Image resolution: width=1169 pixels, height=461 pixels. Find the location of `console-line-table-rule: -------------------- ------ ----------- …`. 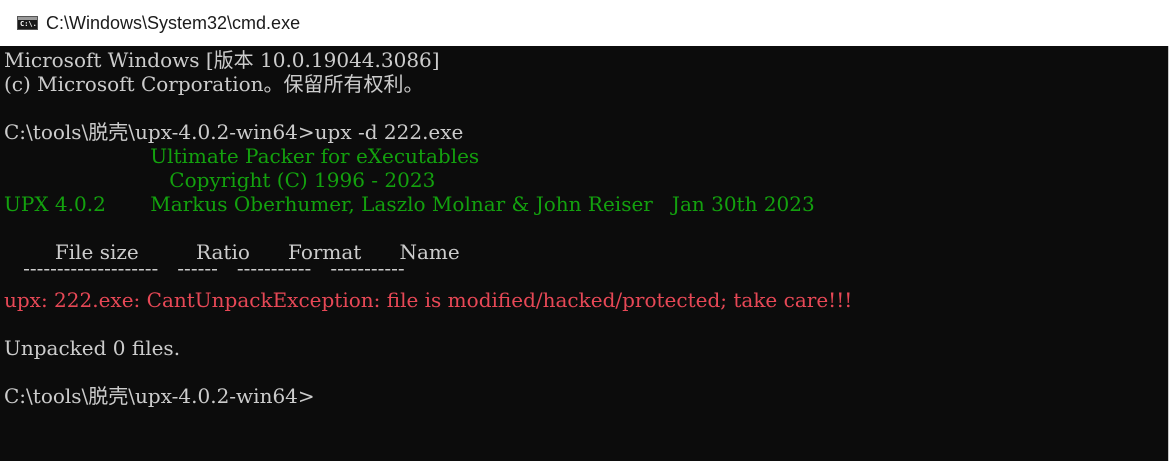

console-line-table-rule: -------------------- ------ ----------- … is located at coordinates (204, 268).